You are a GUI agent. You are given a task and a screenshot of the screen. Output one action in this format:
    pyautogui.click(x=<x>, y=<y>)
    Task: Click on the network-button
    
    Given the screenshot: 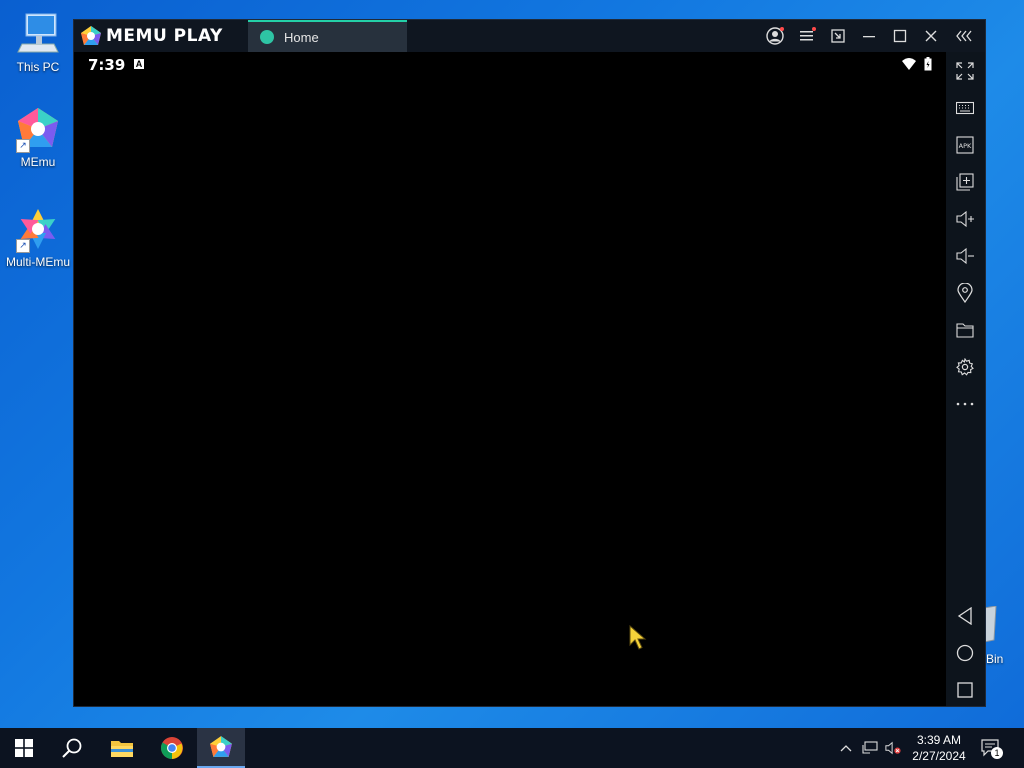 What is the action you would take?
    pyautogui.click(x=870, y=748)
    